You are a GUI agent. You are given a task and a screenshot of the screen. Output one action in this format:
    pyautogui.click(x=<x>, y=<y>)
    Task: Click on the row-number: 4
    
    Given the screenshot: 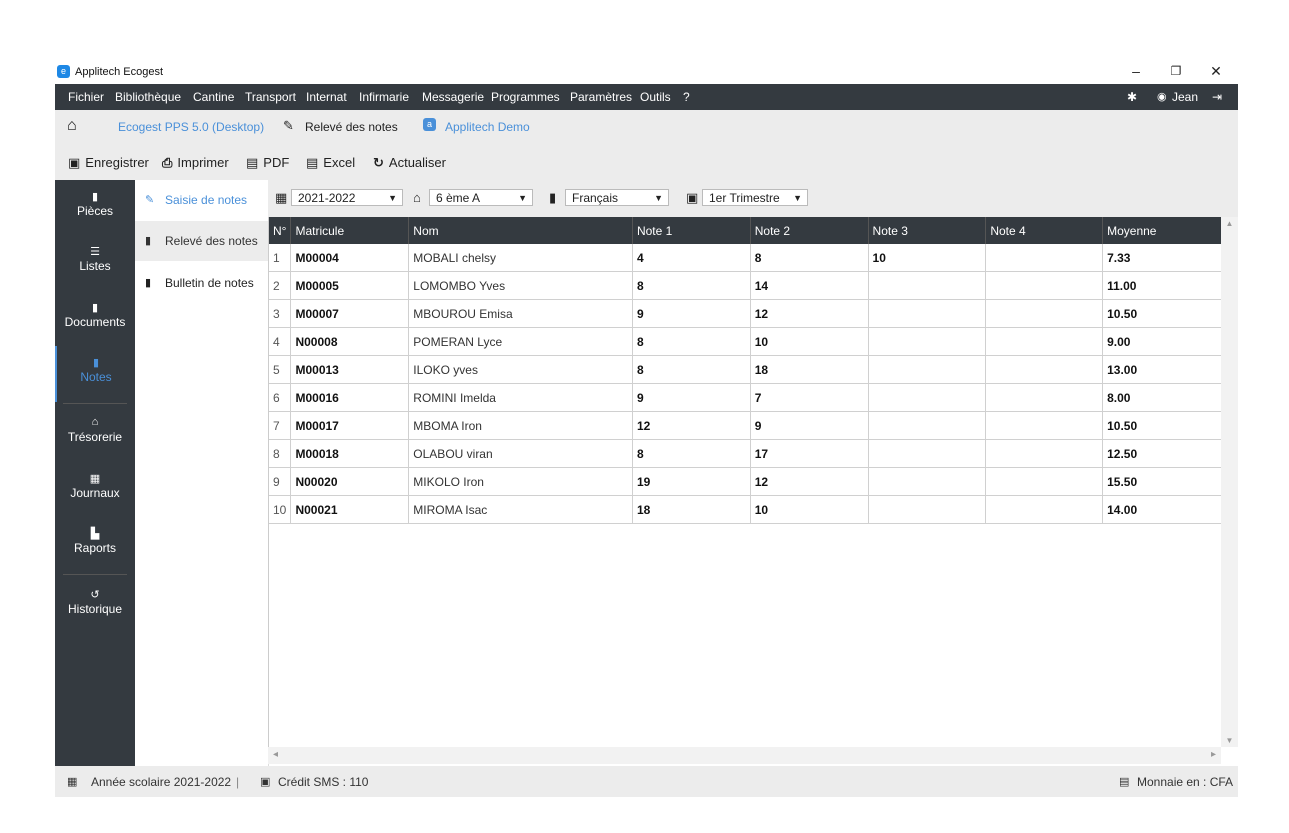 What is the action you would take?
    pyautogui.click(x=280, y=341)
    